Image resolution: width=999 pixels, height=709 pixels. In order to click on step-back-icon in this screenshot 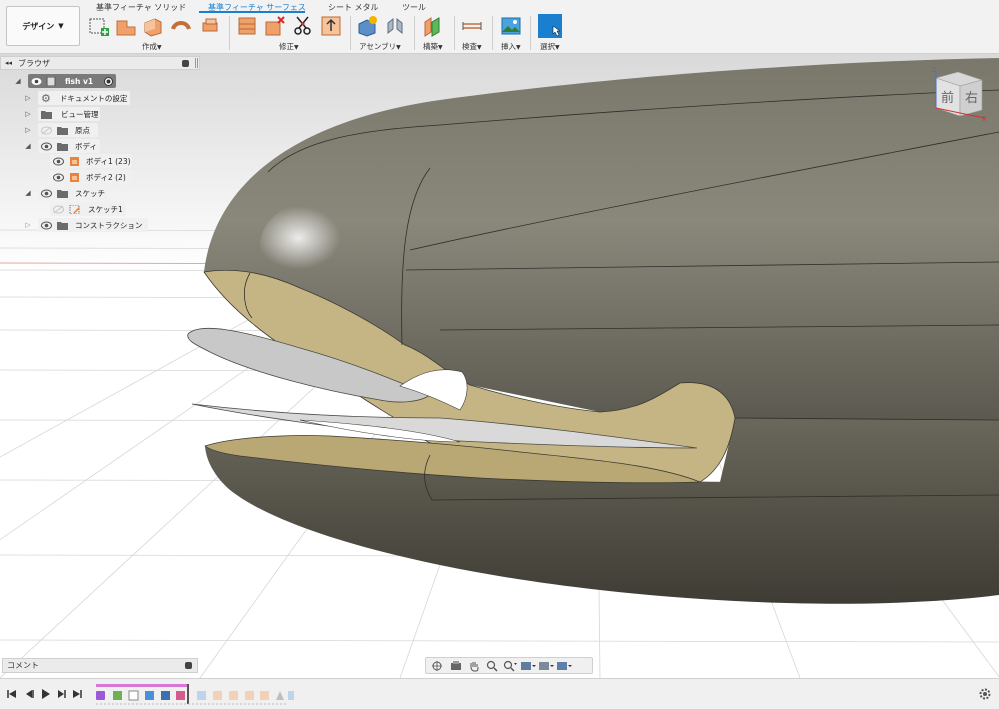, I will do `click(29, 694)`.